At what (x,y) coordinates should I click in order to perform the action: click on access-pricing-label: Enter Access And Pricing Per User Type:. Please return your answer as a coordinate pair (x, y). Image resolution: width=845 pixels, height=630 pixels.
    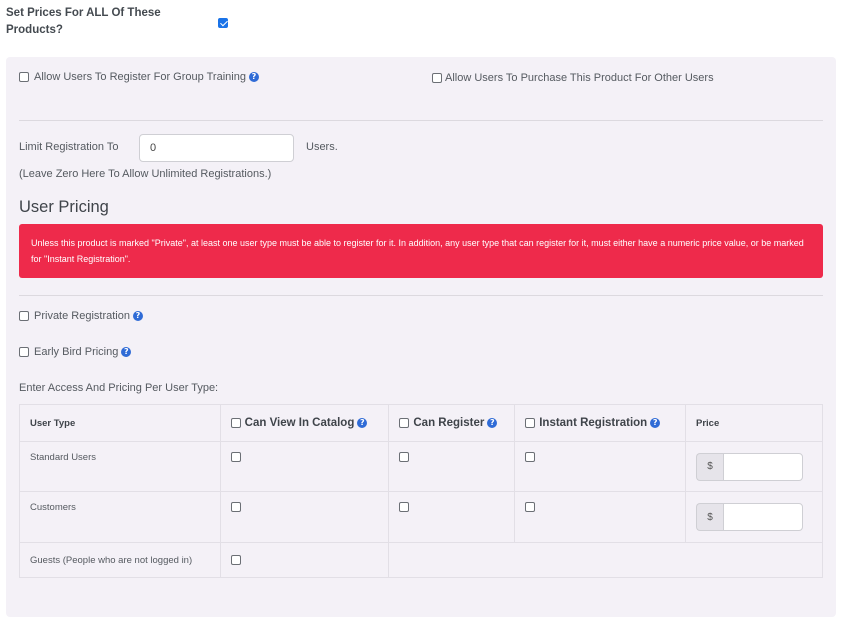
    Looking at the image, I should click on (119, 388).